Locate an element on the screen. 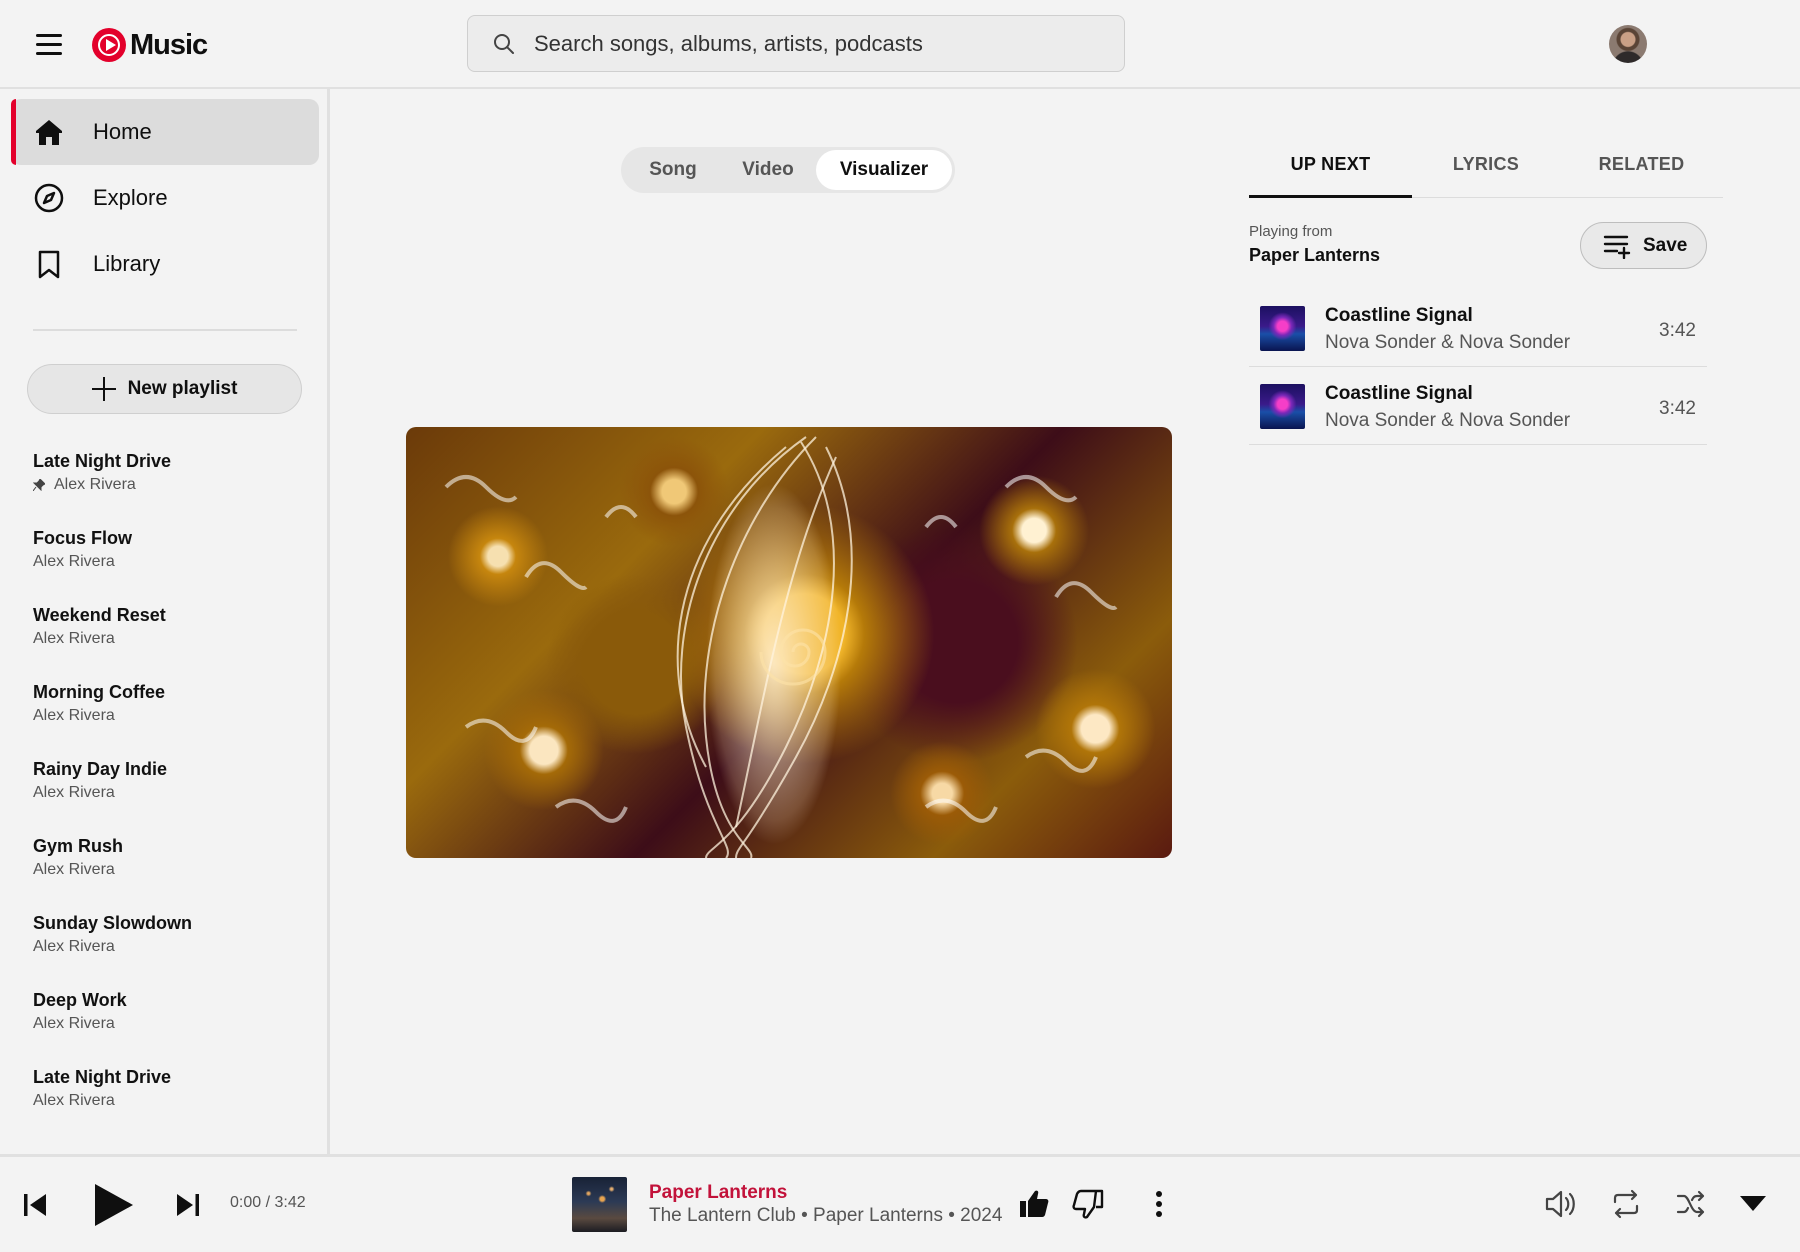 Image resolution: width=1800 pixels, height=1252 pixels. top-bar: Music is located at coordinates (900, 44).